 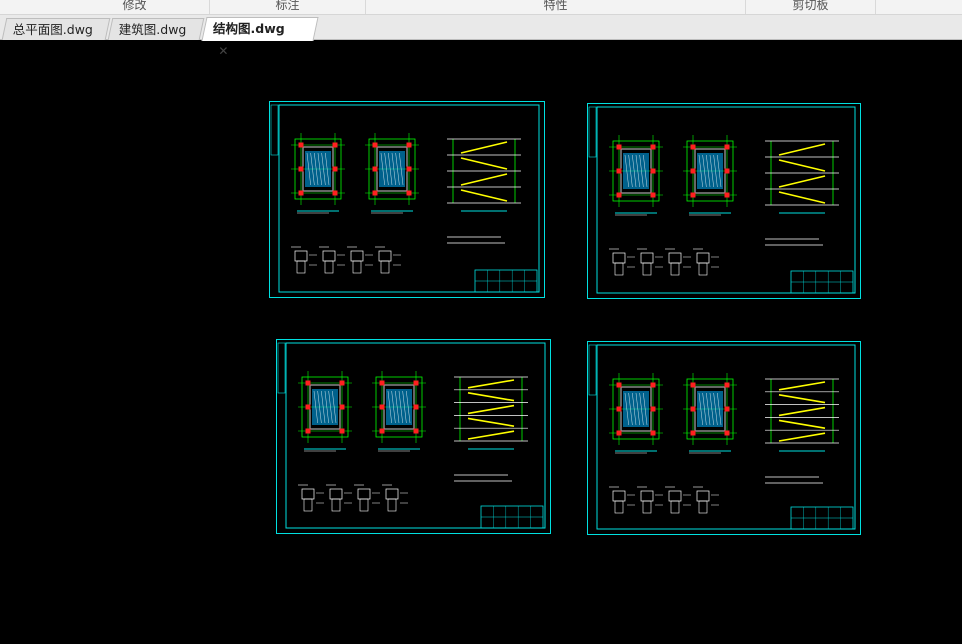 I want to click on ribbon-section-properties: 特性, so click(x=556, y=7).